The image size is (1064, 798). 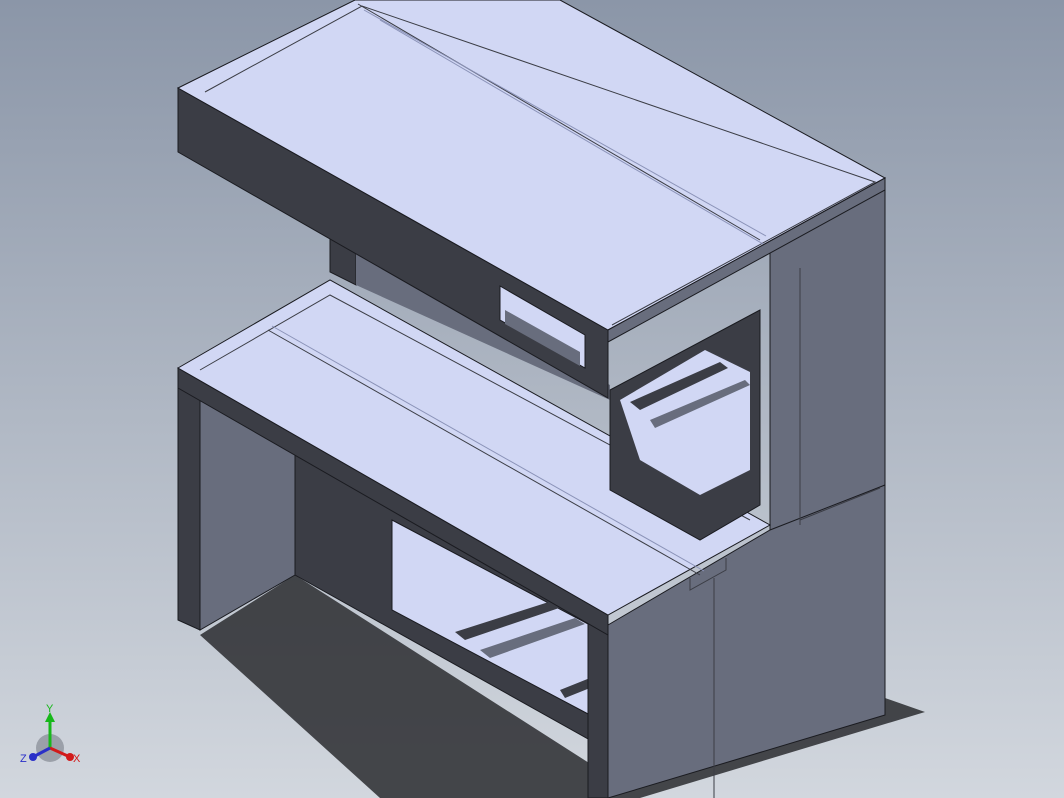 I want to click on z-axis-label: Z, so click(x=23, y=759).